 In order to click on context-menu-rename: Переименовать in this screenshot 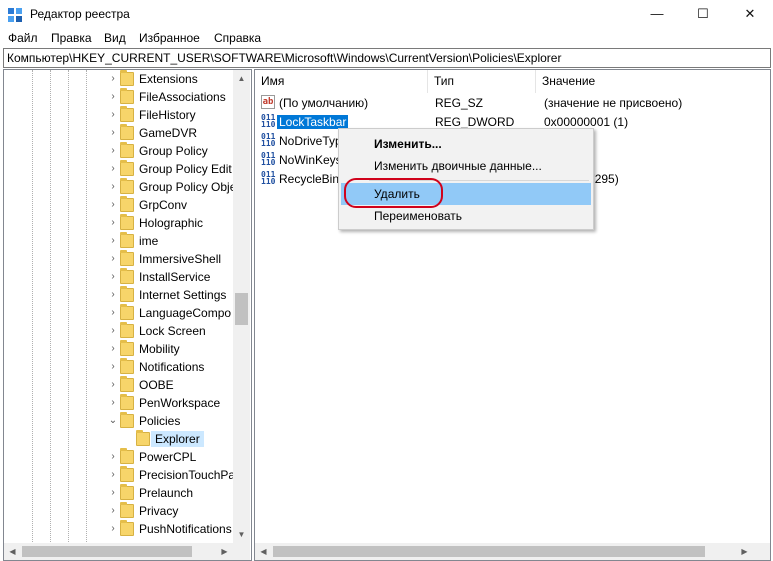, I will do `click(466, 216)`.